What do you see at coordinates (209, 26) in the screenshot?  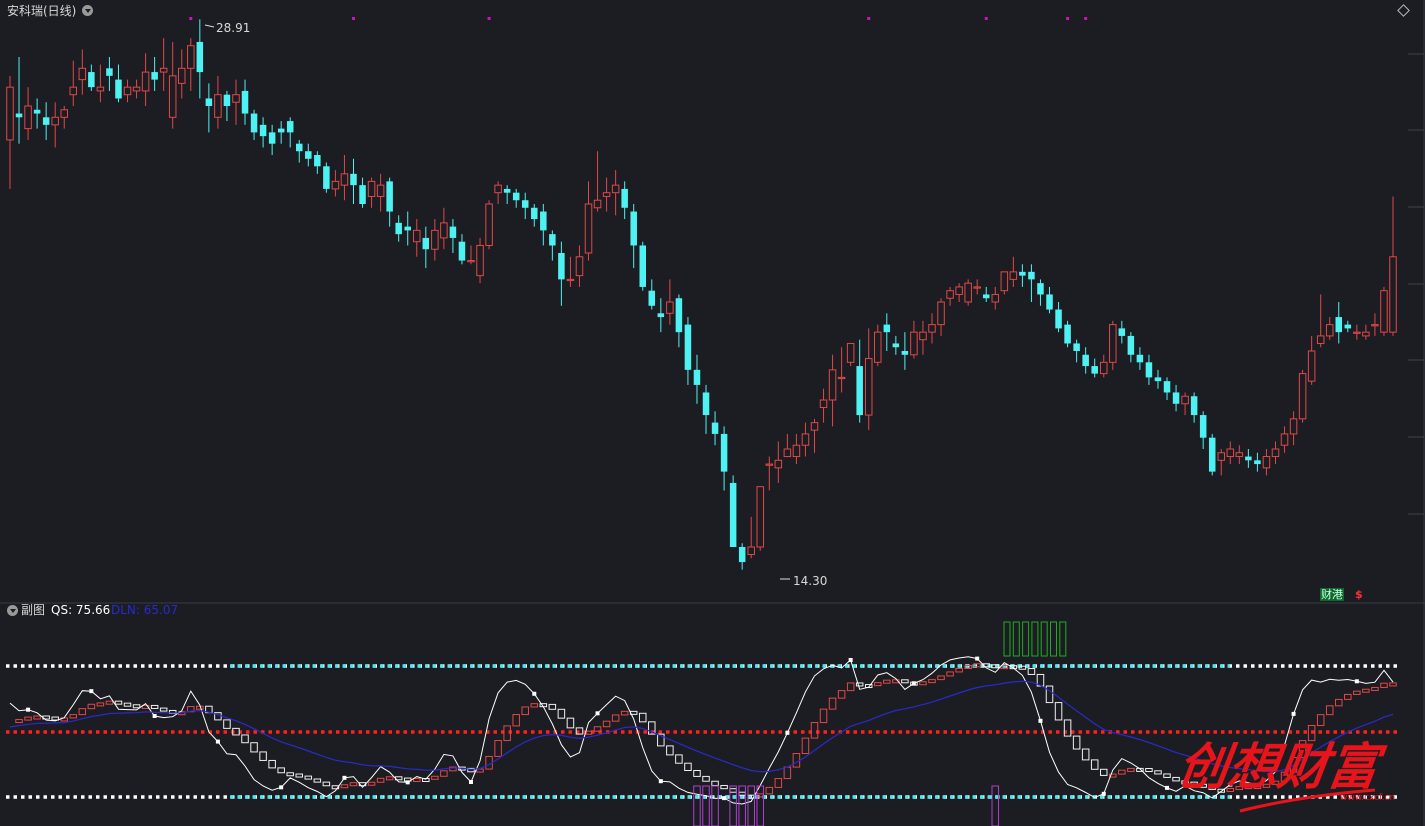 I see `high-pointer` at bounding box center [209, 26].